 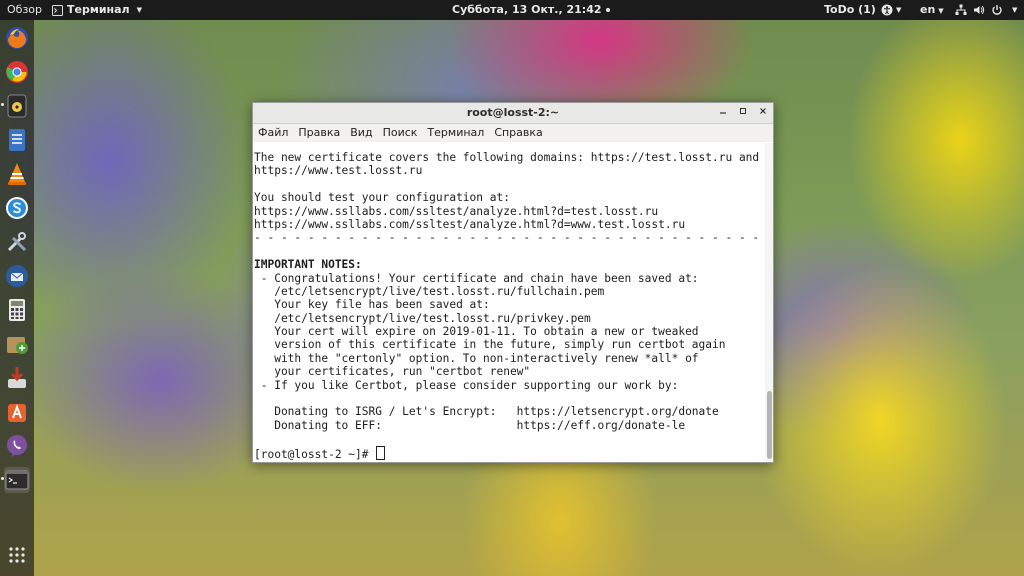 What do you see at coordinates (15, 480) in the screenshot?
I see `terminal-icon` at bounding box center [15, 480].